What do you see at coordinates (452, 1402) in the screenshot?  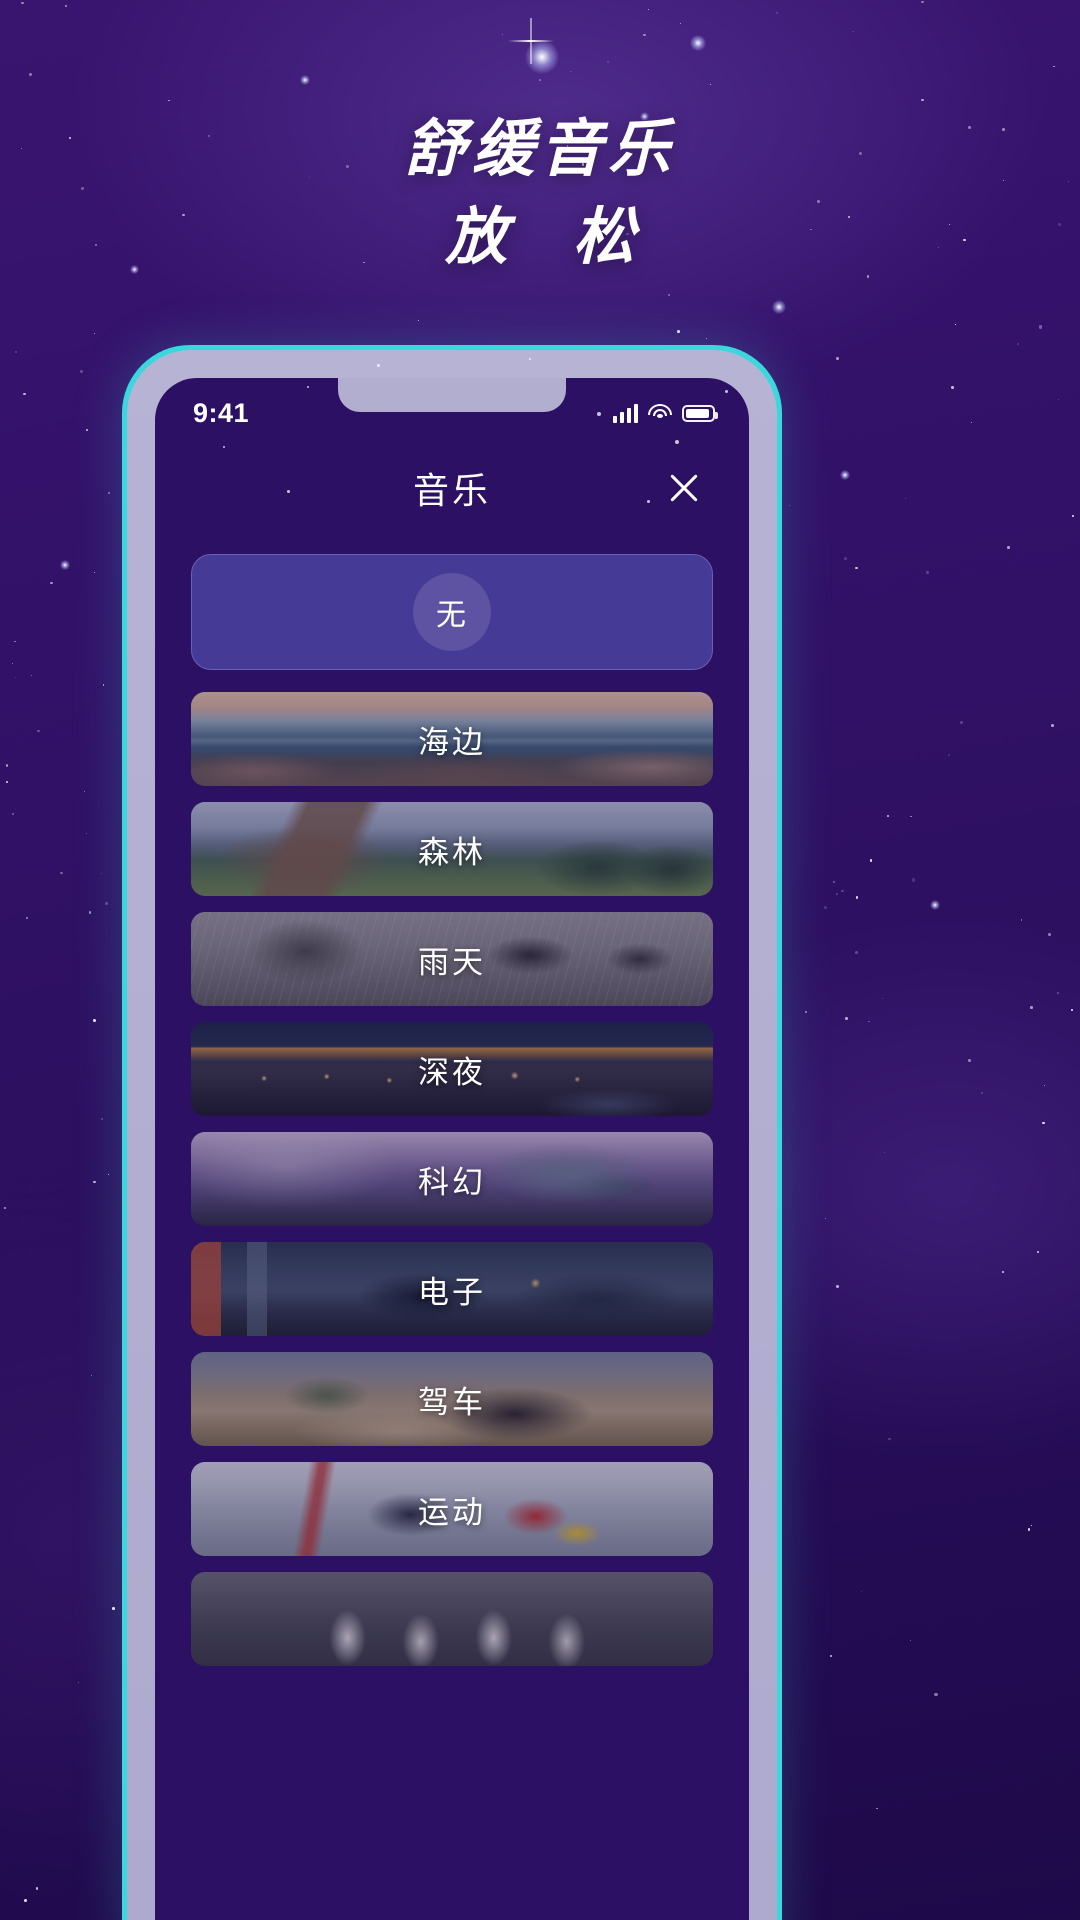 I see `music-option-label: 驾车` at bounding box center [452, 1402].